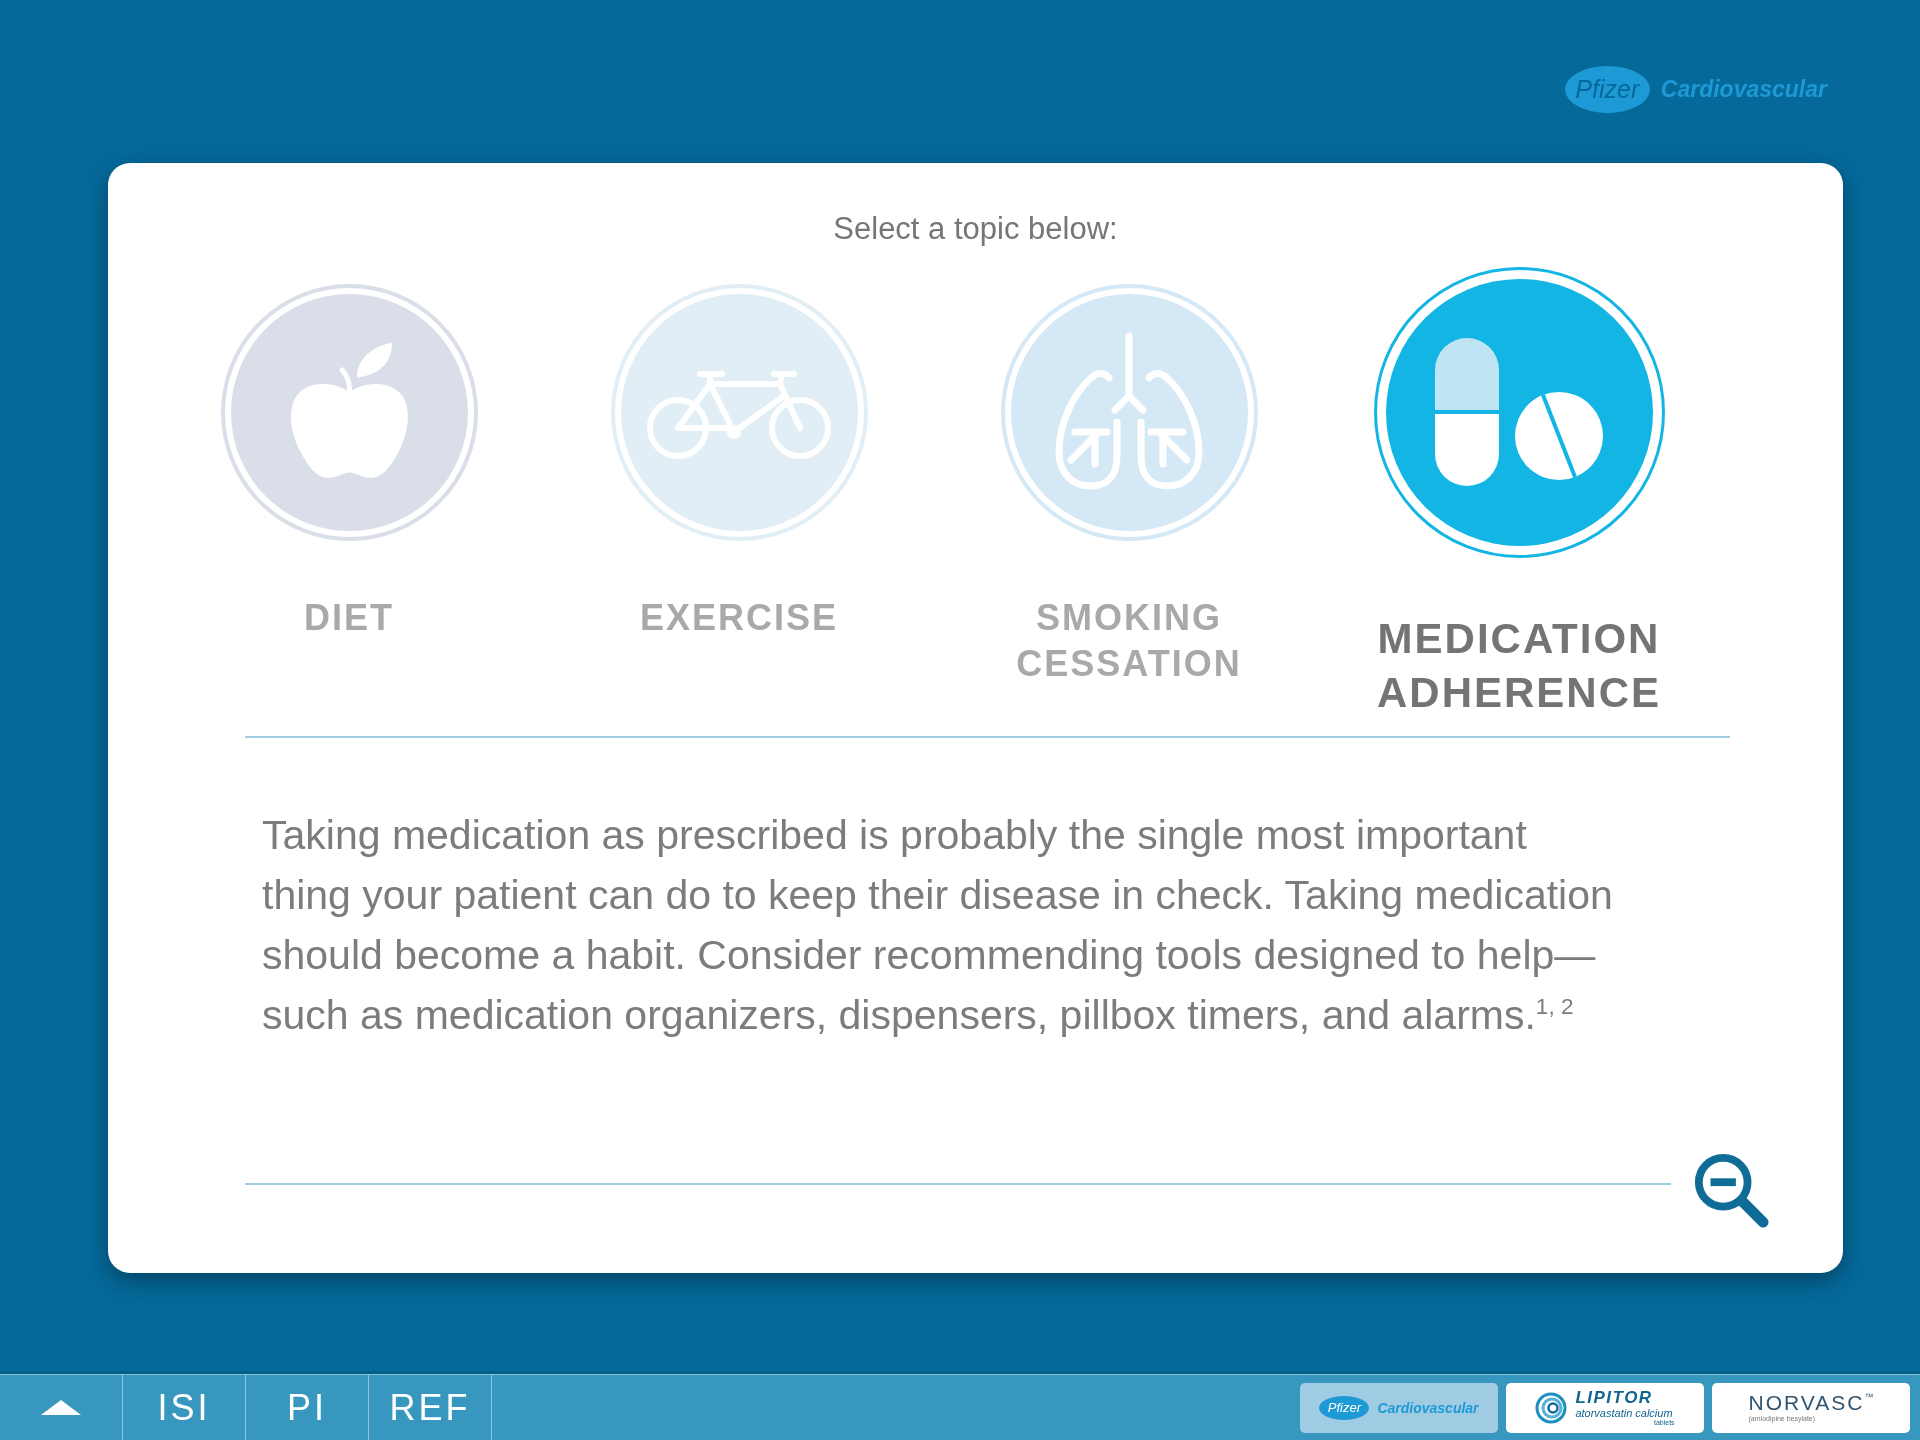 This screenshot has height=1440, width=1920. Describe the element at coordinates (1519, 666) in the screenshot. I see `topic-label: MEDICATION ADHERENCE` at that location.